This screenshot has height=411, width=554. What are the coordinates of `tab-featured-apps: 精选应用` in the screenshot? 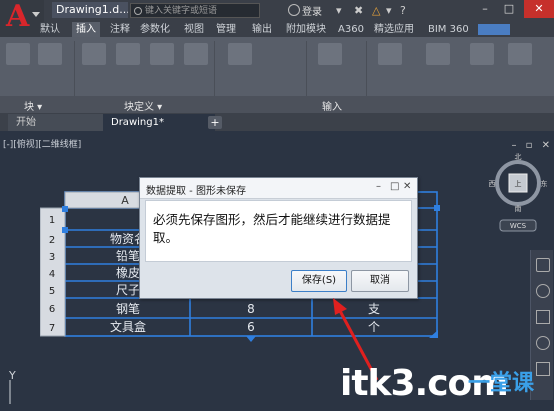 It's located at (394, 29).